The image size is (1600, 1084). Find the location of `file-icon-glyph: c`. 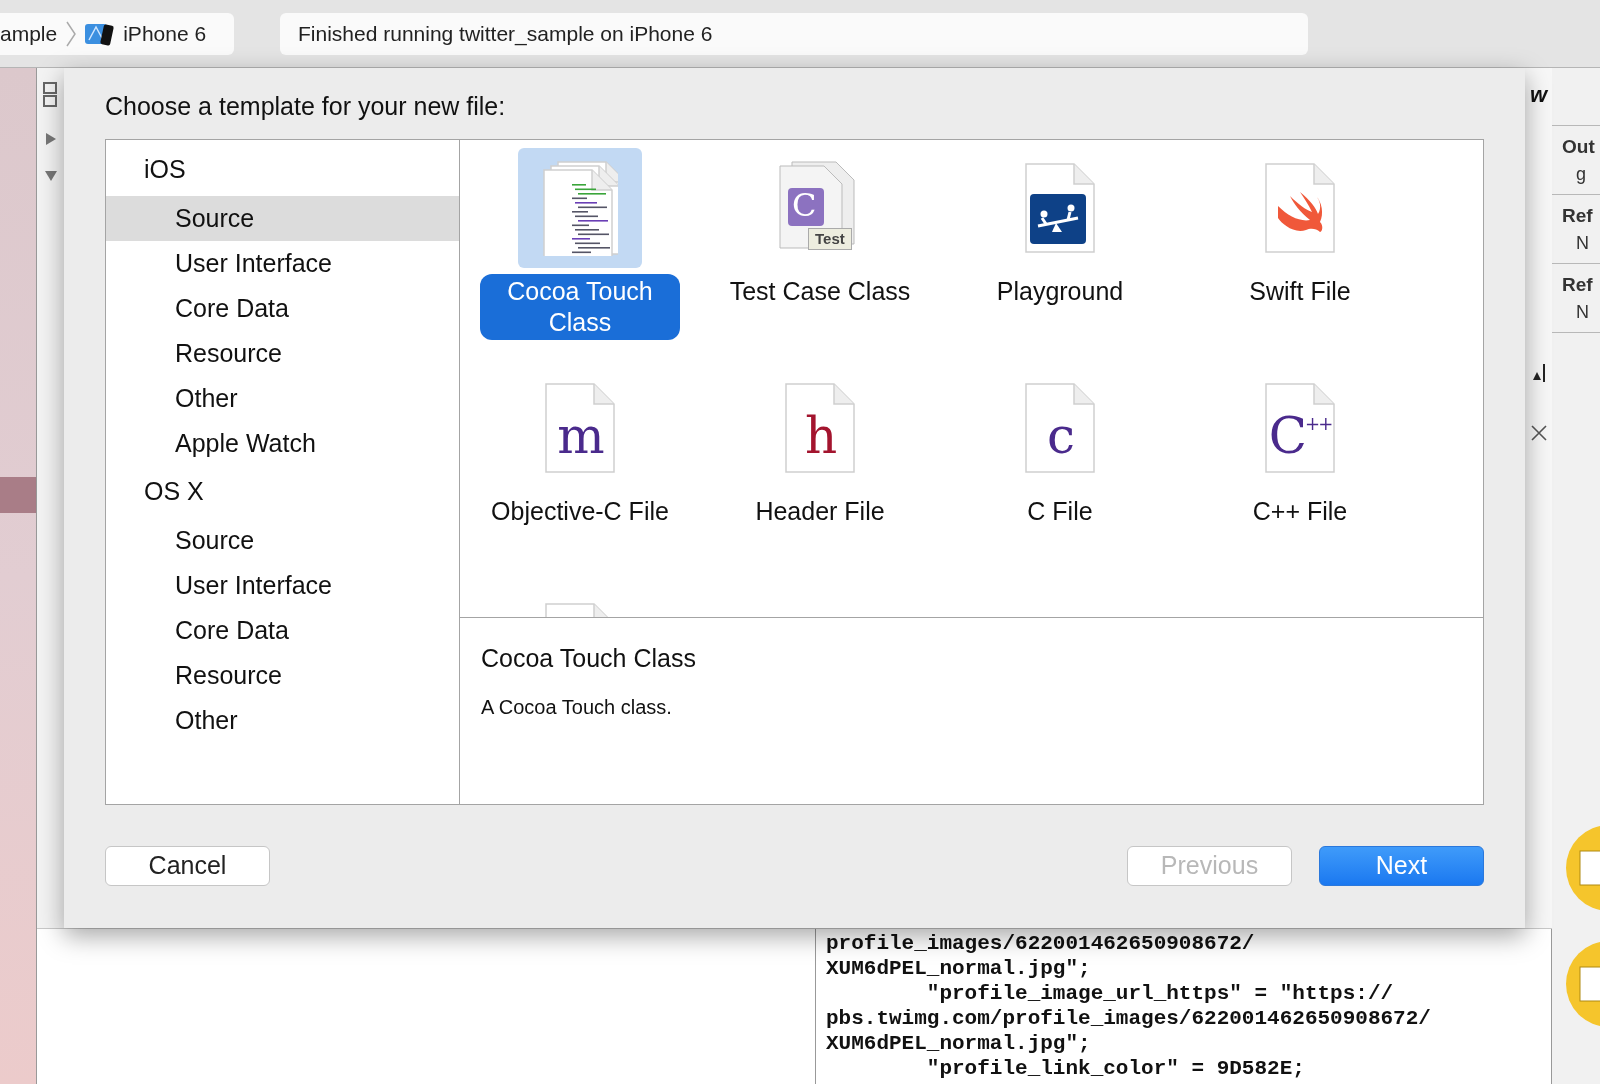

file-icon-glyph: c is located at coordinates (1060, 436).